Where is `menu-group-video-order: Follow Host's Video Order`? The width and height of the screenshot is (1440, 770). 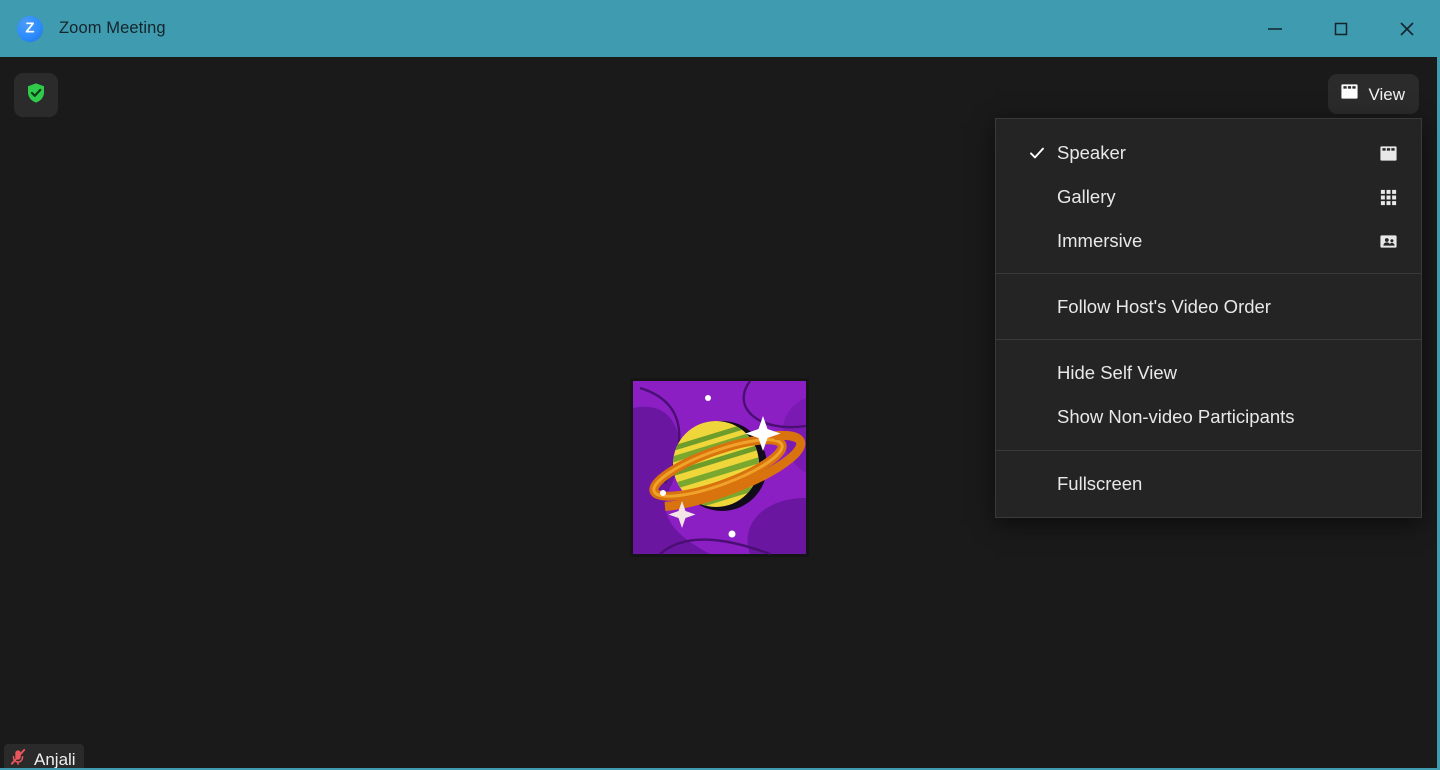
menu-group-video-order: Follow Host's Video Order is located at coordinates (1208, 306).